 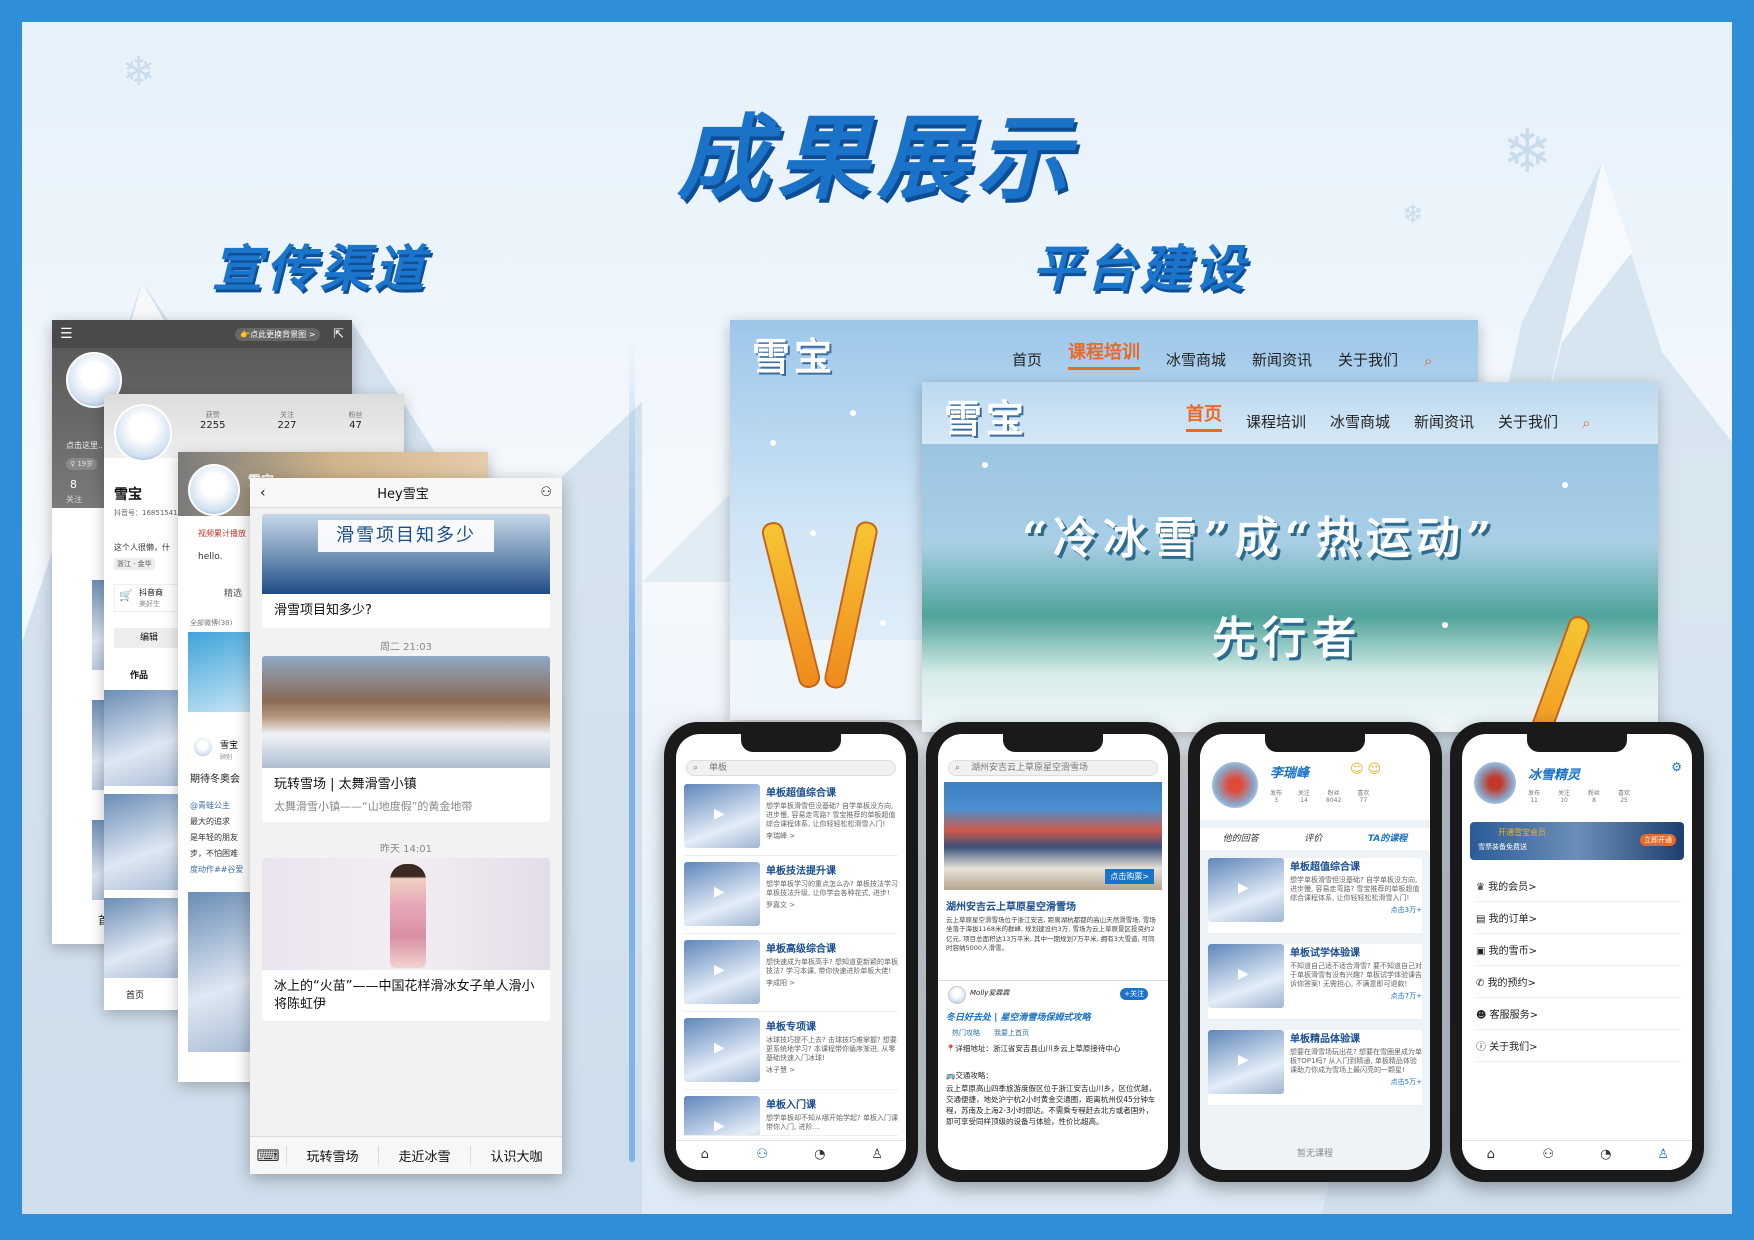 I want to click on tab-reviews: 评价, so click(x=1313, y=839).